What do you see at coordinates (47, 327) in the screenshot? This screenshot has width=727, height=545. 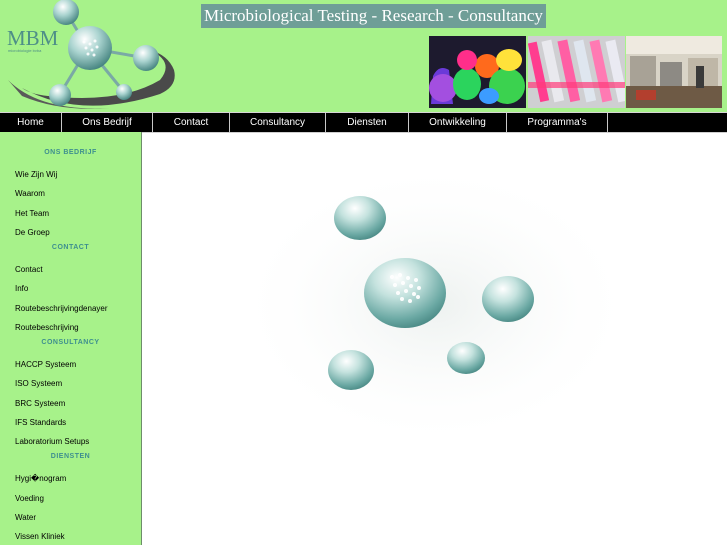 I see `sidebar-link-routebeschrijving: Routebeschrijving` at bounding box center [47, 327].